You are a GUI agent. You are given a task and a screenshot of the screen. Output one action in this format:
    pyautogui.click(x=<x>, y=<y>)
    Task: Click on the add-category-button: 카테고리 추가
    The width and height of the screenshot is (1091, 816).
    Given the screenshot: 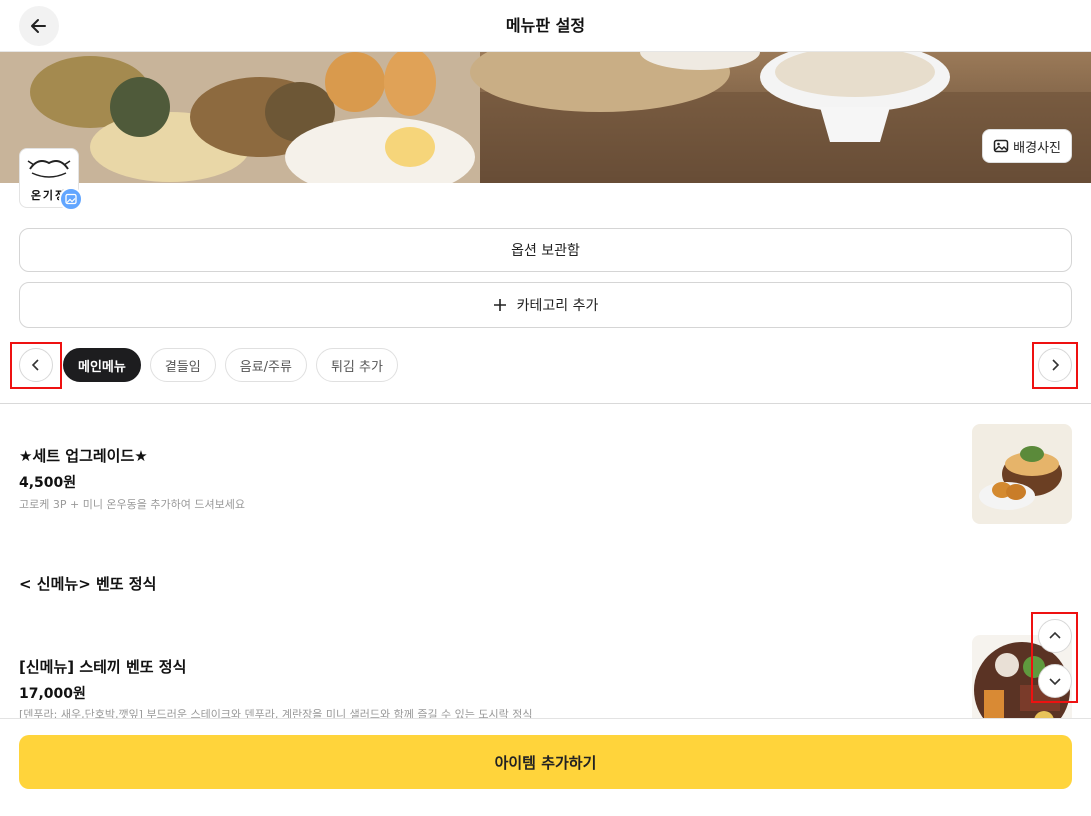 What is the action you would take?
    pyautogui.click(x=545, y=305)
    